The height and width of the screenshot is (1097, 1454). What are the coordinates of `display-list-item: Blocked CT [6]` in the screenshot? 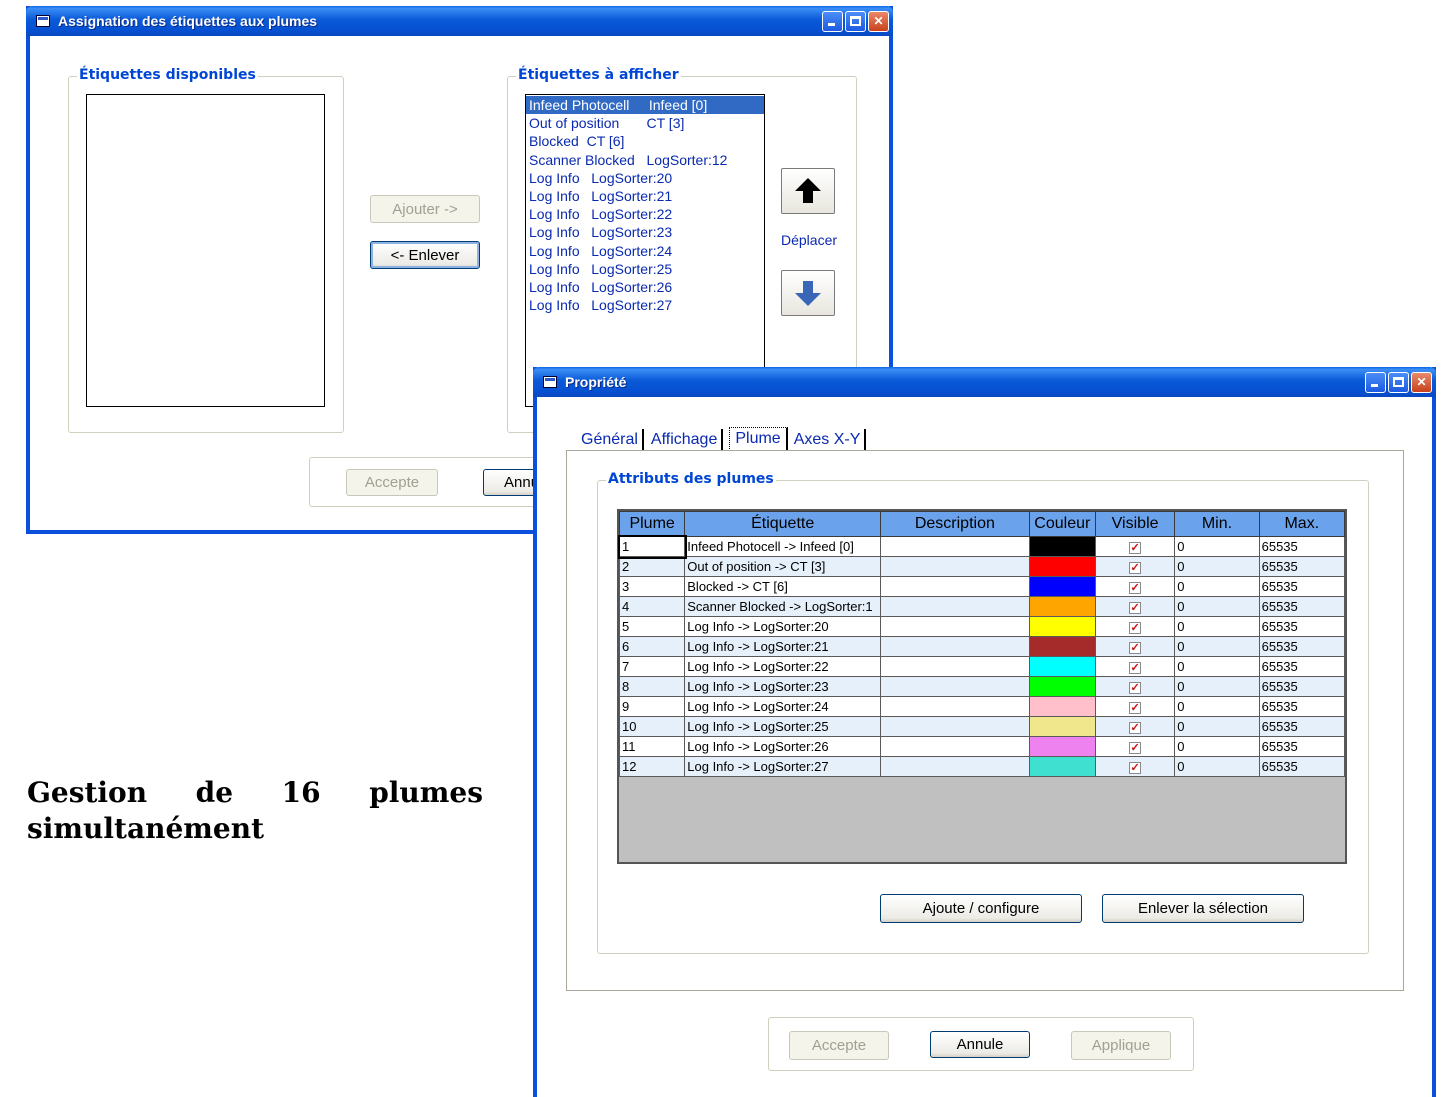 It's located at (645, 141).